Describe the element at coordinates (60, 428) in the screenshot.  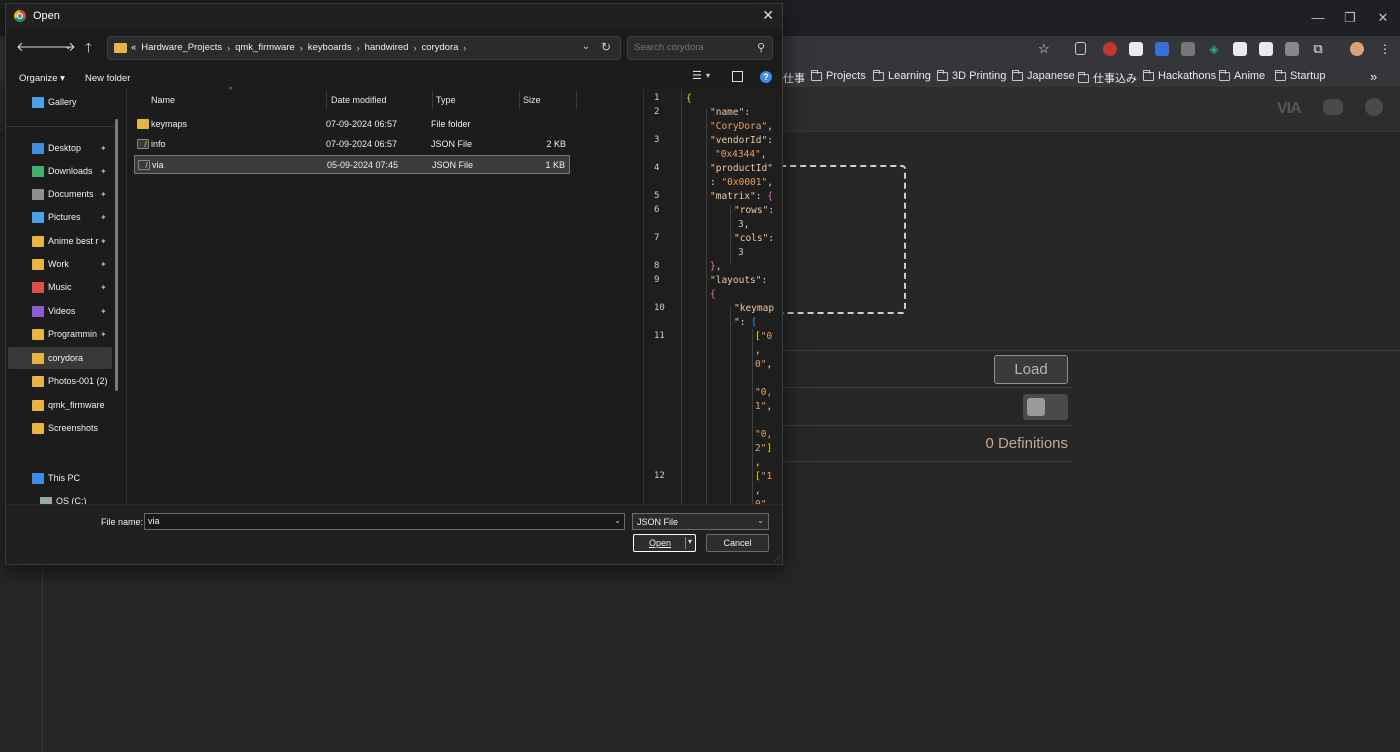
I see `sidebar-item: Screenshots` at that location.